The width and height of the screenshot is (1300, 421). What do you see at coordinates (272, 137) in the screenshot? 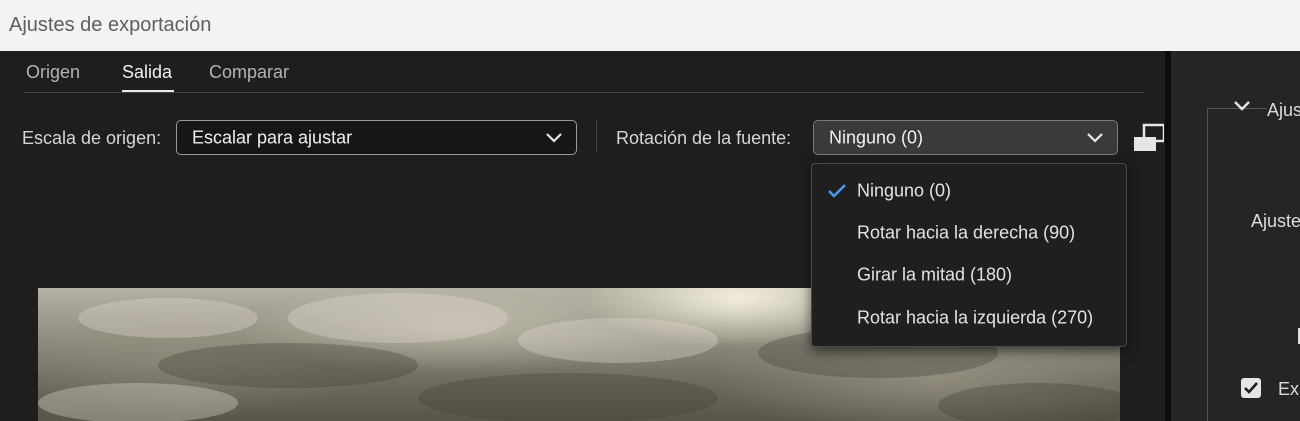
I see `source-scale-value: Escalar para ajustar` at bounding box center [272, 137].